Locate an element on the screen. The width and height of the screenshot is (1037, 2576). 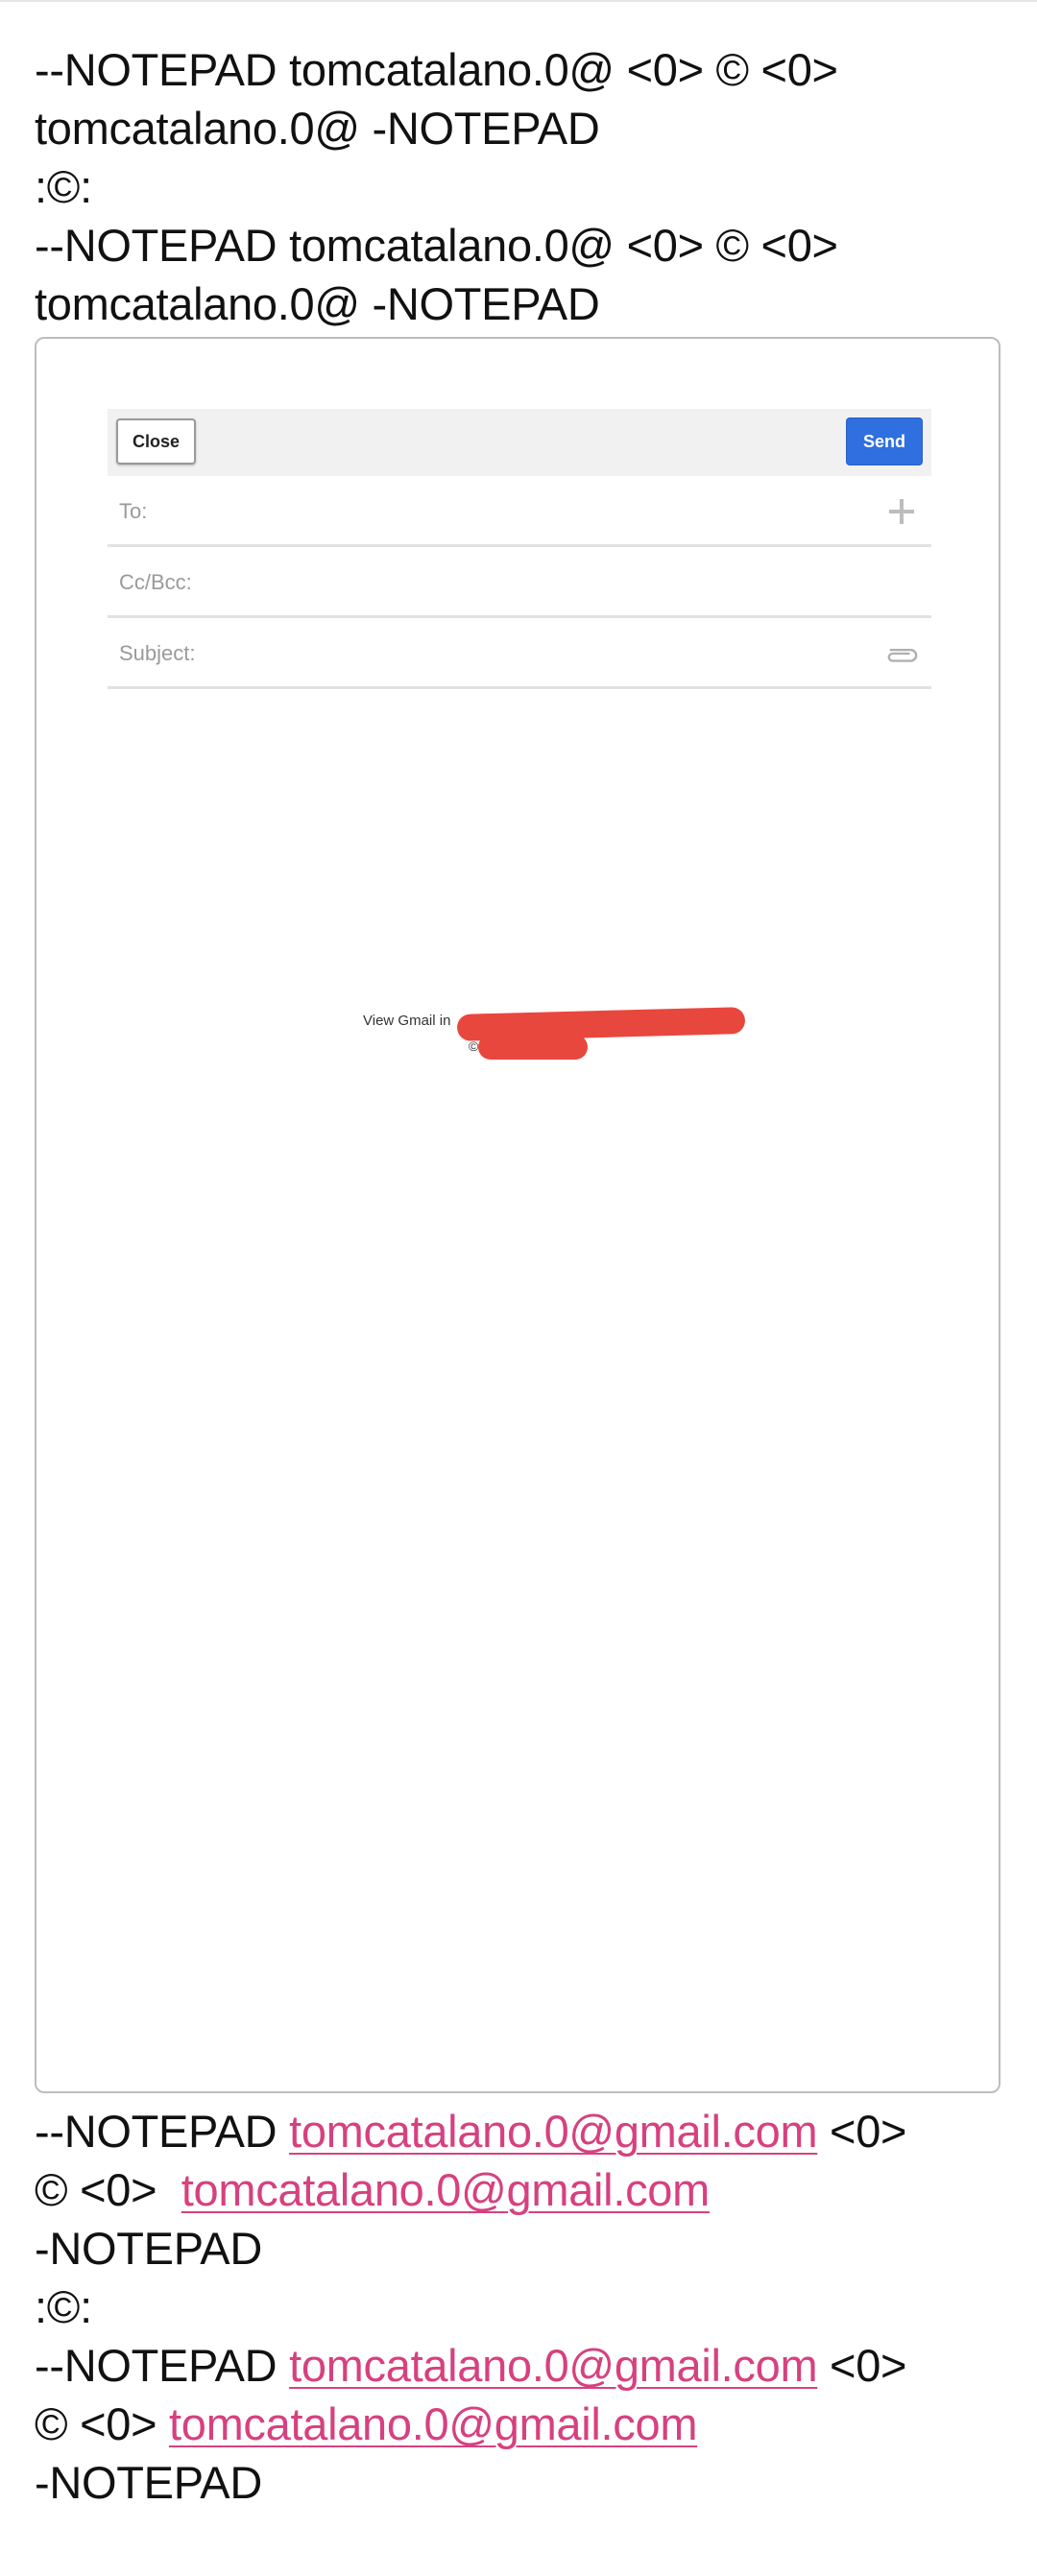
paperclip-icon is located at coordinates (901, 653).